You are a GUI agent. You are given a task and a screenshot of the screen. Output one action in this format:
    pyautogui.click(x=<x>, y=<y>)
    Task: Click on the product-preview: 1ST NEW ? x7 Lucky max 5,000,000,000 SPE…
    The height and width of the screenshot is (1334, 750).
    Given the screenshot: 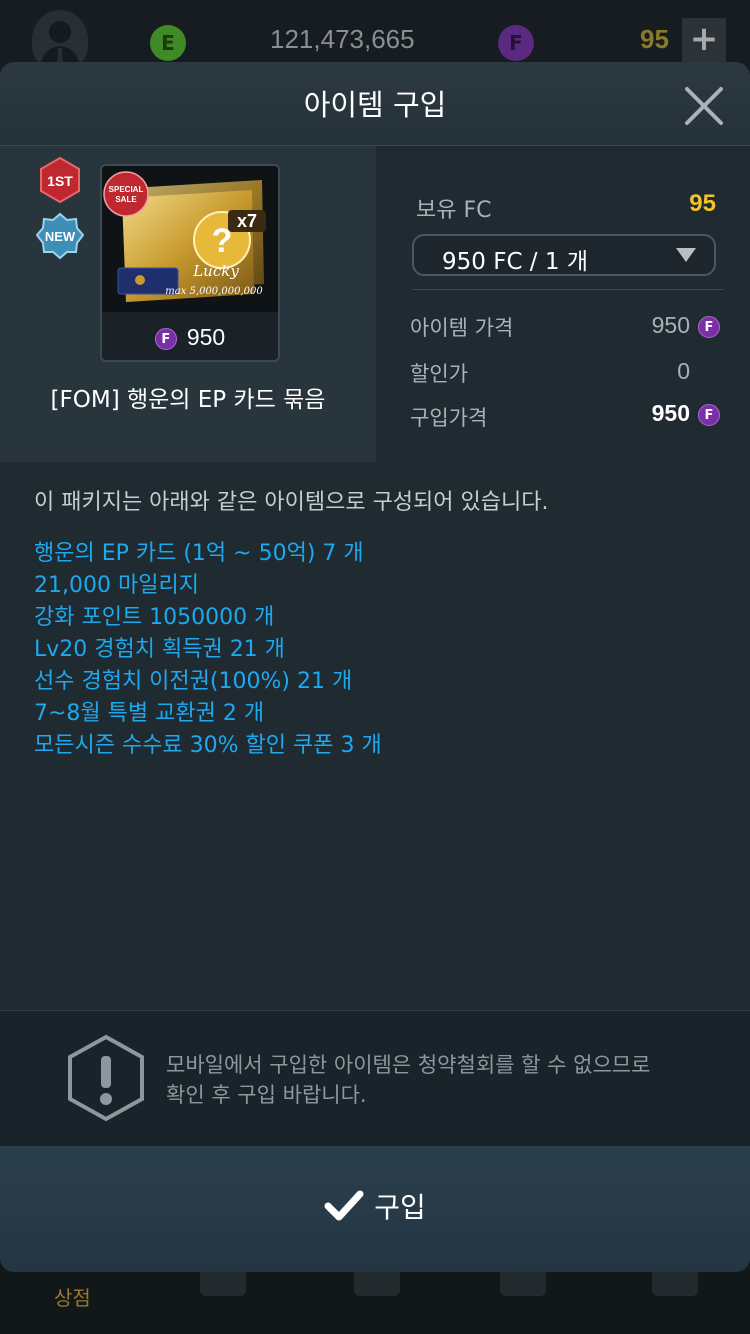 What is the action you would take?
    pyautogui.click(x=188, y=304)
    